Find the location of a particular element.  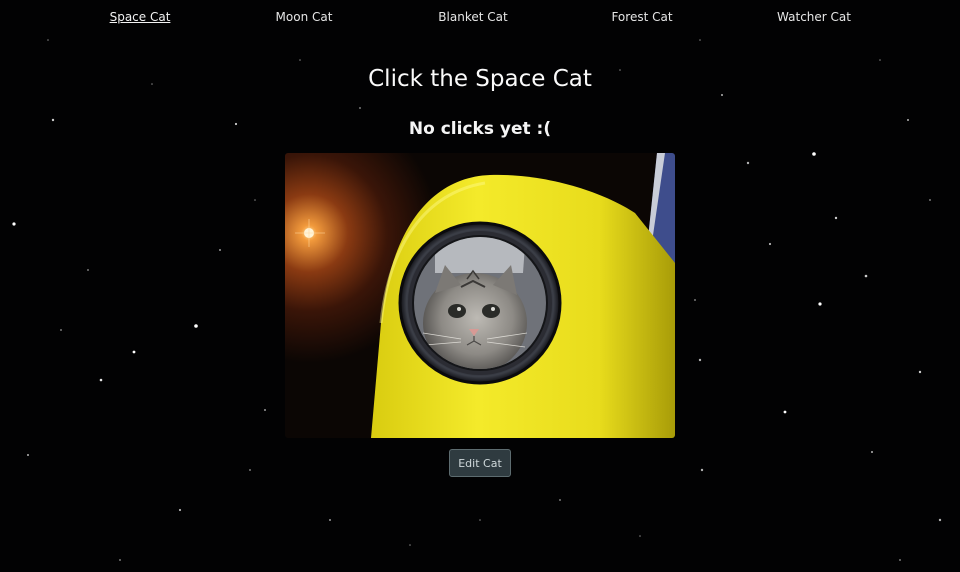

nav-link-forest-cat: Forest Cat is located at coordinates (641, 17).